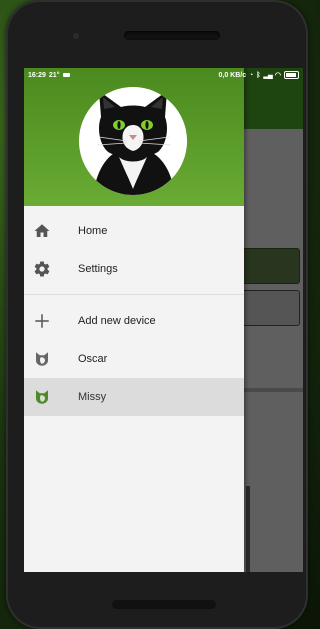  What do you see at coordinates (117, 321) in the screenshot?
I see `menu-item-label: Add new device` at bounding box center [117, 321].